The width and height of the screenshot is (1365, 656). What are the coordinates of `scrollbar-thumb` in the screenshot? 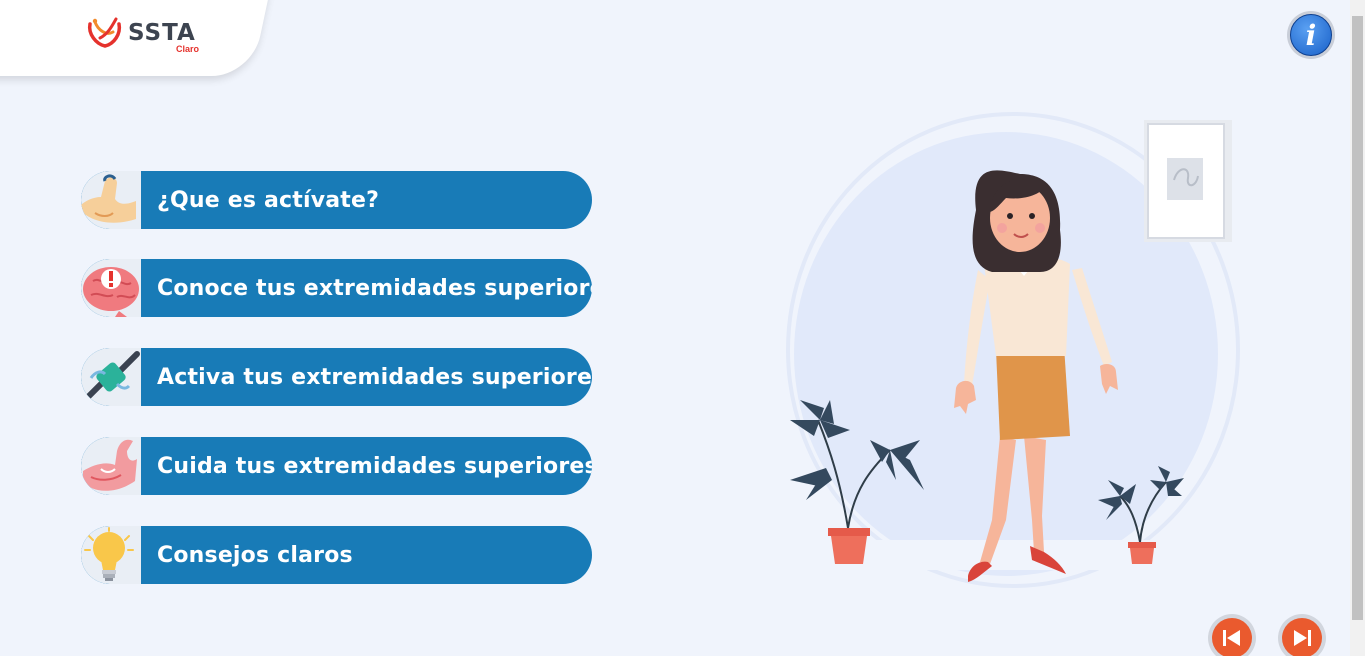 It's located at (1357, 318).